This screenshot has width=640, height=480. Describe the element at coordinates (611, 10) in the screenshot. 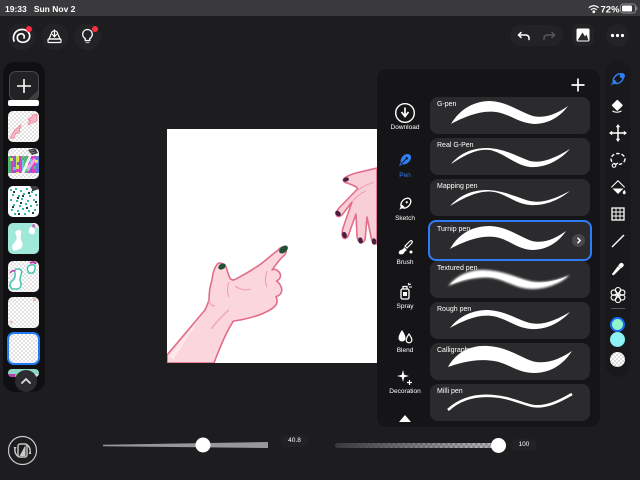

I see `svg-text: 72%` at that location.